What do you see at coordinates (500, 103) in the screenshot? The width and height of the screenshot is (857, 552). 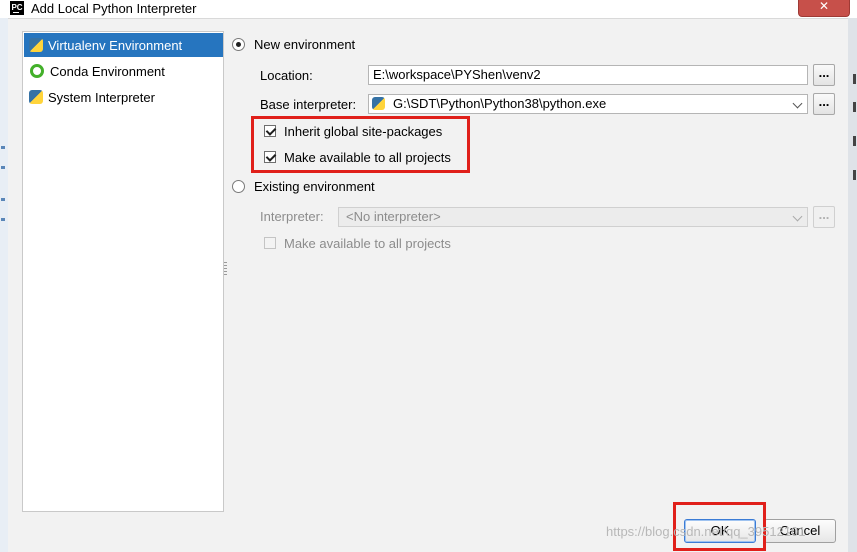 I see `base-interpreter-value: G:\SDT\Python\Python38\python.exe` at bounding box center [500, 103].